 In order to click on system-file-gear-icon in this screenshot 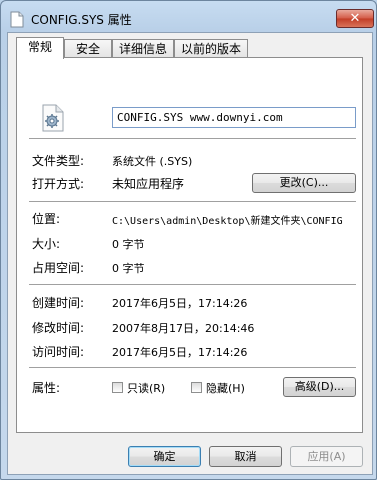, I will do `click(53, 118)`.